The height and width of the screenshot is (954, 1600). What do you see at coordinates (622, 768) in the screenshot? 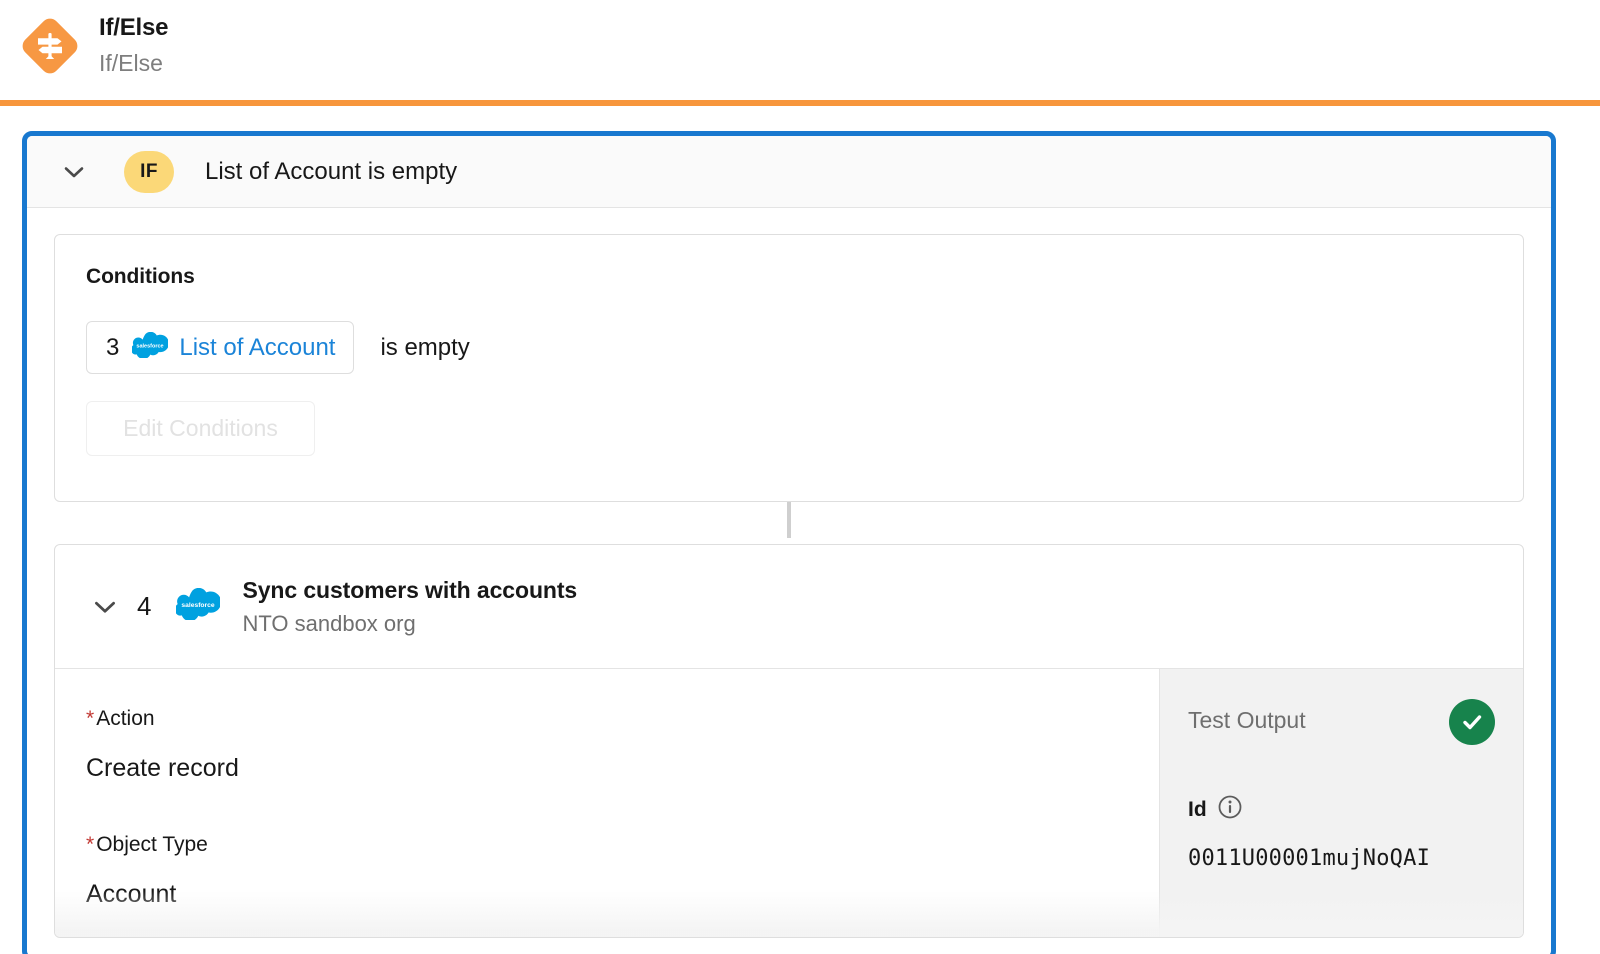
I see `field-action-value: Create record` at bounding box center [622, 768].